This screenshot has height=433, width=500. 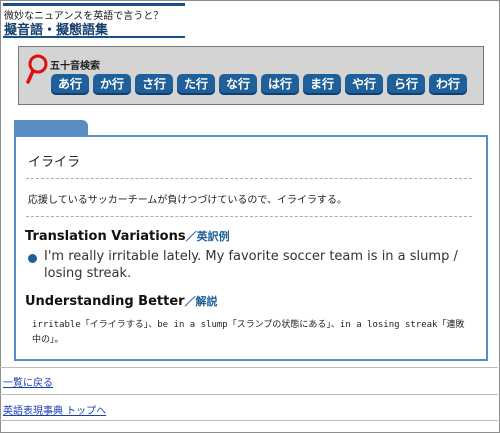 What do you see at coordinates (105, 236) in the screenshot?
I see `translation-heading-en: Translation Variations` at bounding box center [105, 236].